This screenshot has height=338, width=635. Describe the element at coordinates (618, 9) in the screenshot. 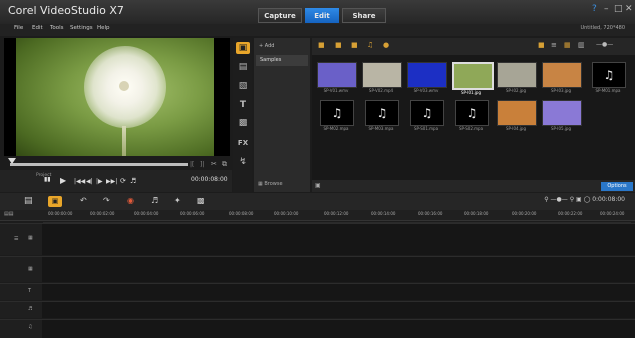

I see `maximize-icon: □` at that location.